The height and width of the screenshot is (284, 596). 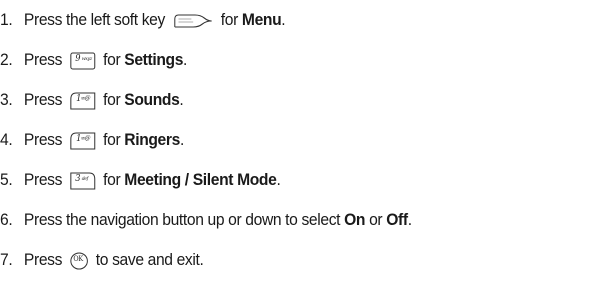 What do you see at coordinates (6, 99) in the screenshot?
I see `step-number: 3.` at bounding box center [6, 99].